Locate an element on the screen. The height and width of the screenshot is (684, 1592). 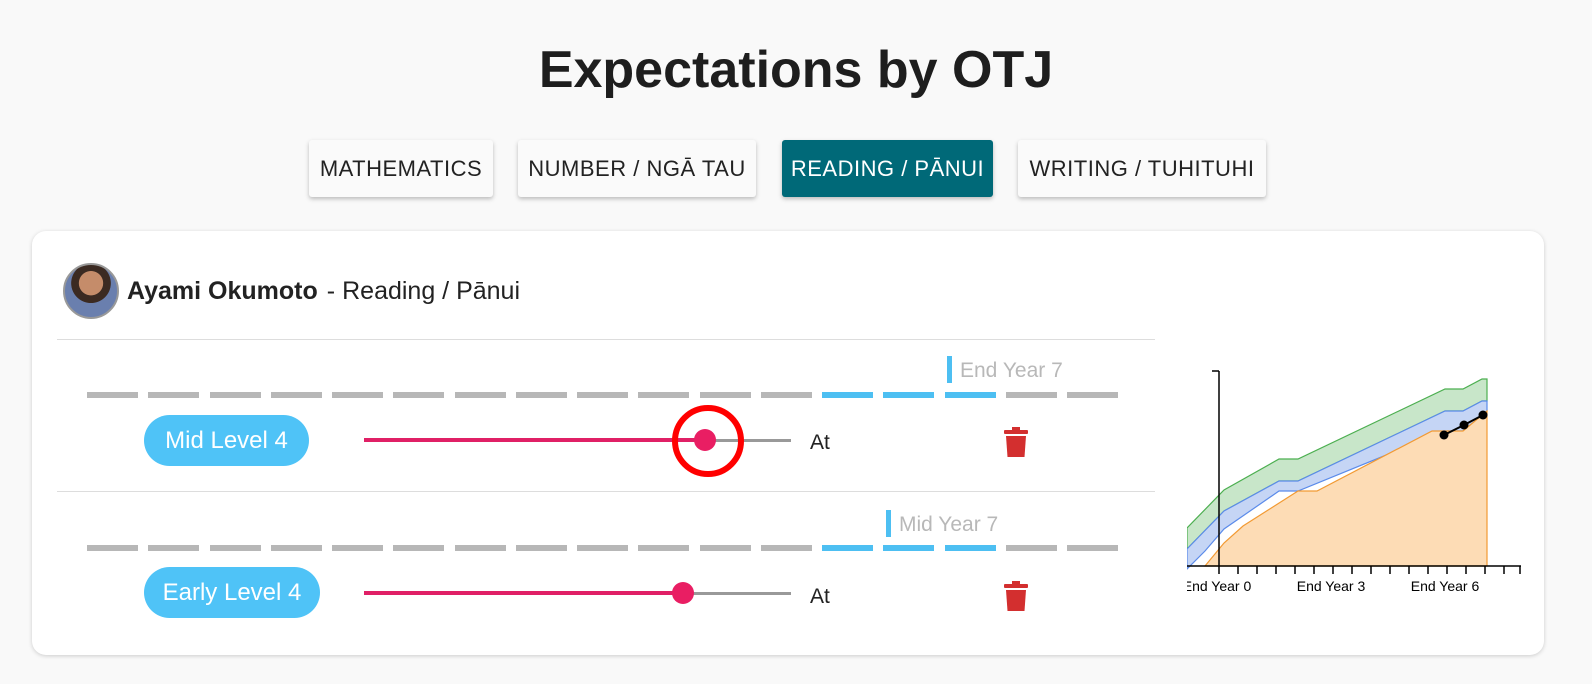
chart-x-tick-label: End Year 0 is located at coordinates (1219, 586).